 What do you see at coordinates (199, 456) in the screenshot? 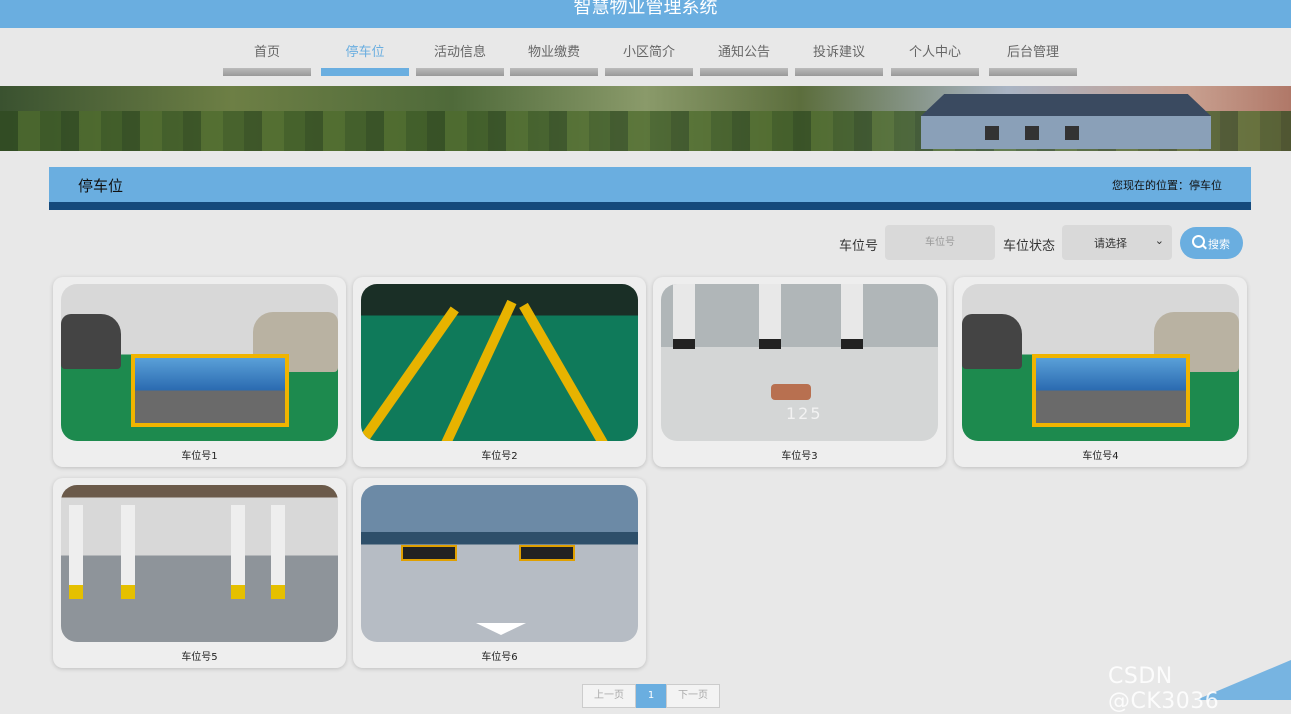
I see `parking-caption: 车位号1` at bounding box center [199, 456].